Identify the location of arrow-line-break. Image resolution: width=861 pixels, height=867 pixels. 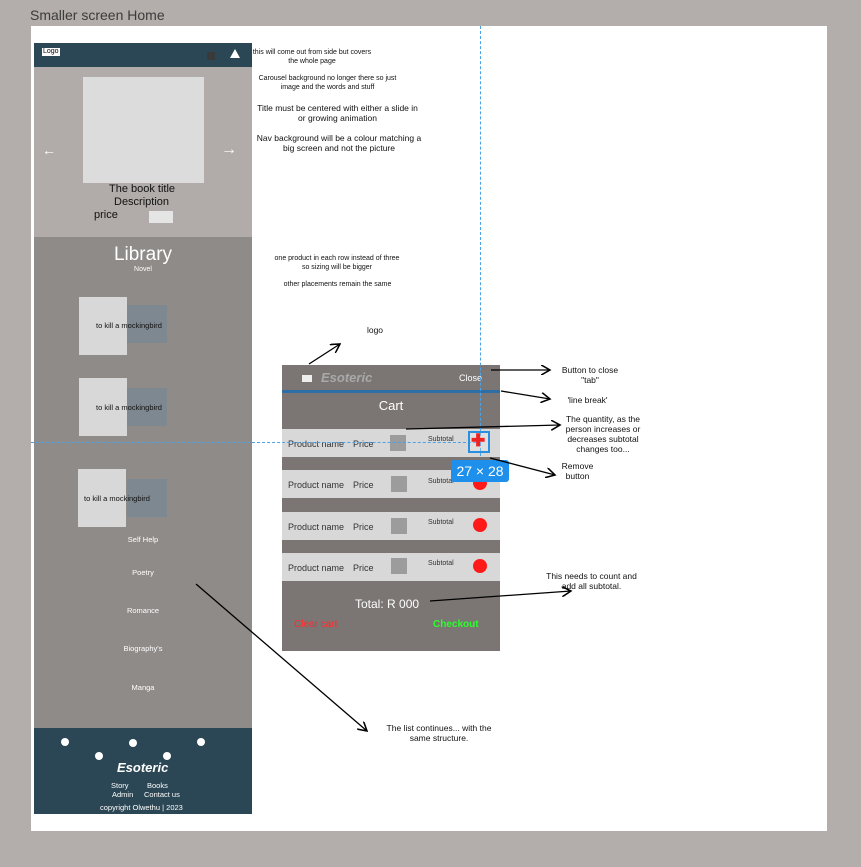
(525, 394).